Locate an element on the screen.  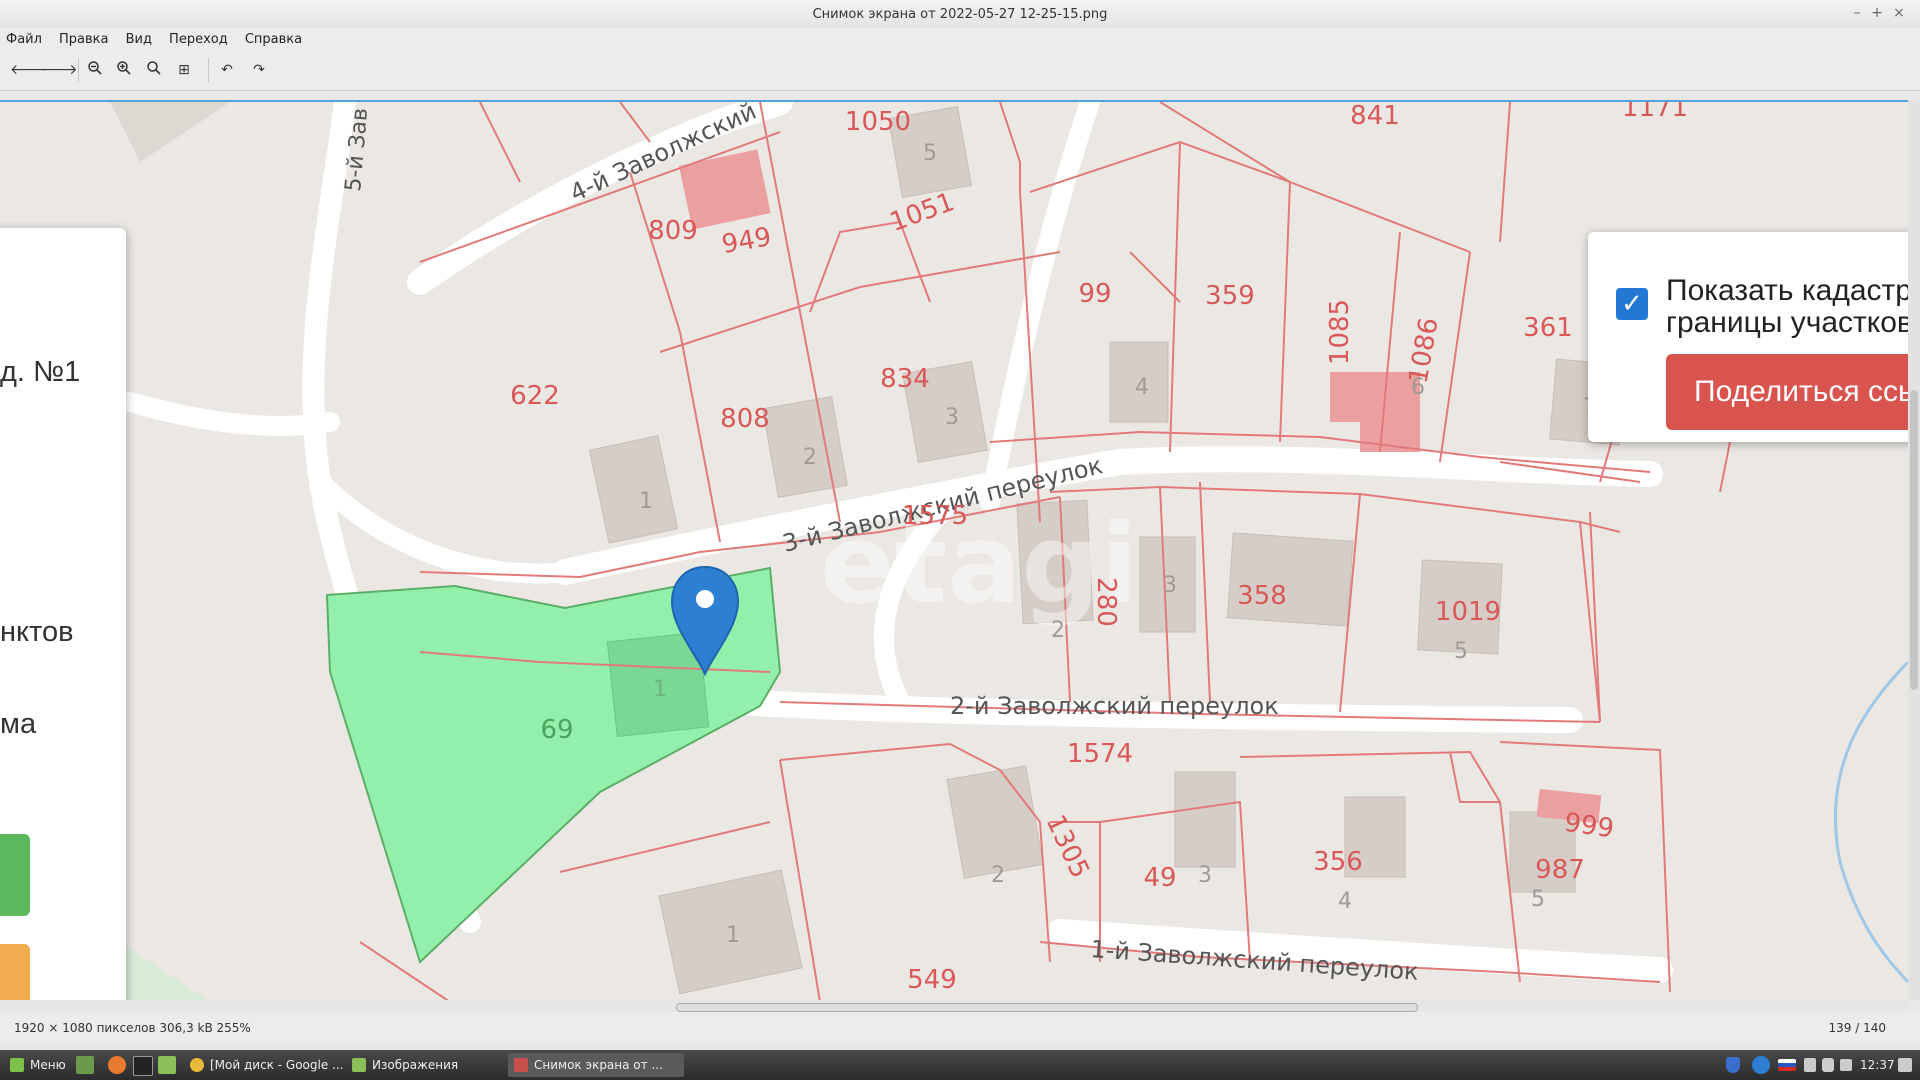
parcel-number: 1574 is located at coordinates (1100, 754).